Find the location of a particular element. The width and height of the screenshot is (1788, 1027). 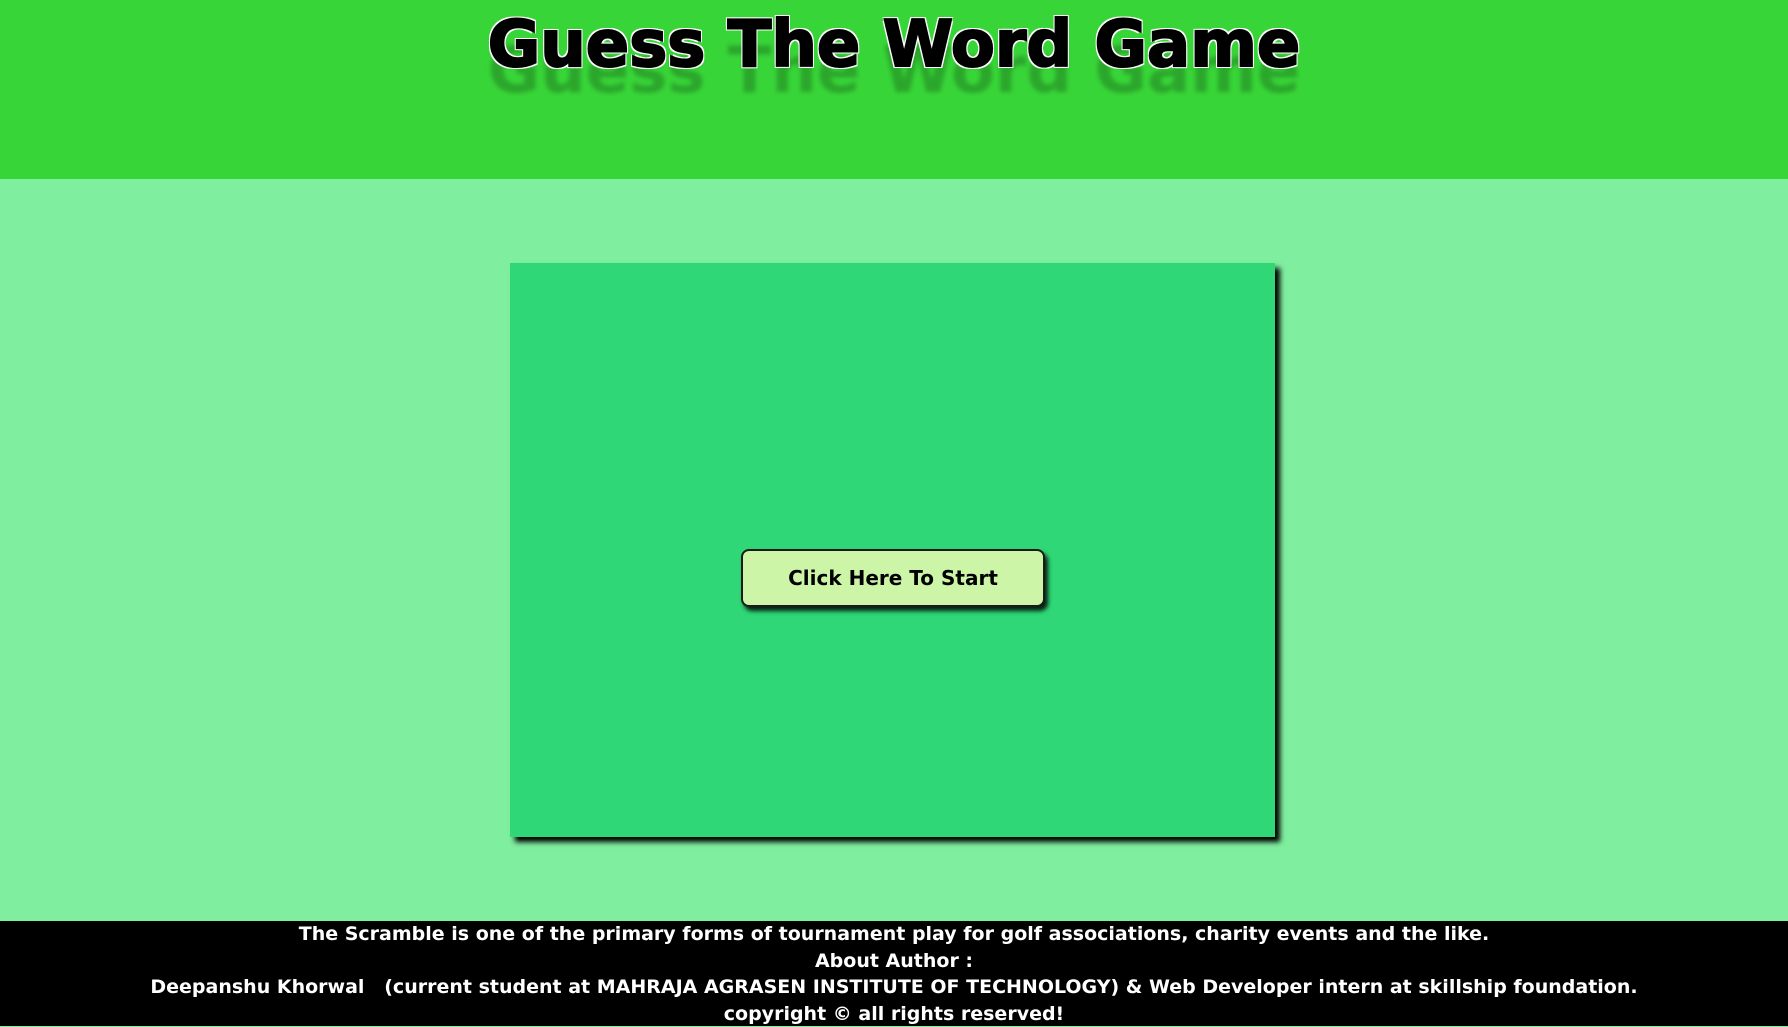

footer-about-heading: About Author : is located at coordinates (894, 961).